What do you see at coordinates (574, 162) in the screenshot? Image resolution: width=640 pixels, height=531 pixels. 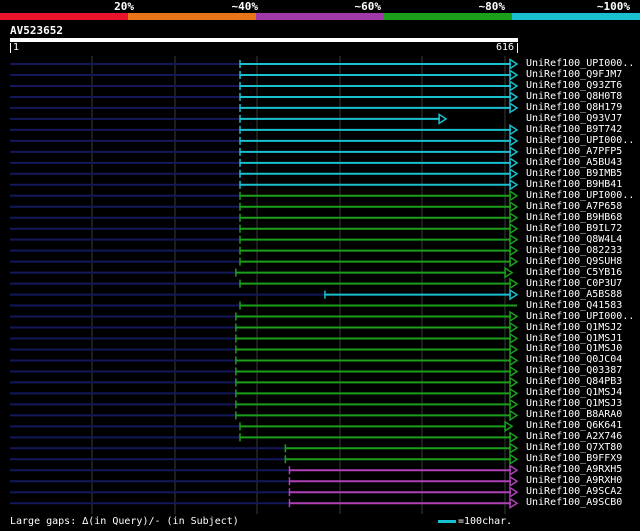 I see `hit-label: UniRef100_A5BU43` at bounding box center [574, 162].